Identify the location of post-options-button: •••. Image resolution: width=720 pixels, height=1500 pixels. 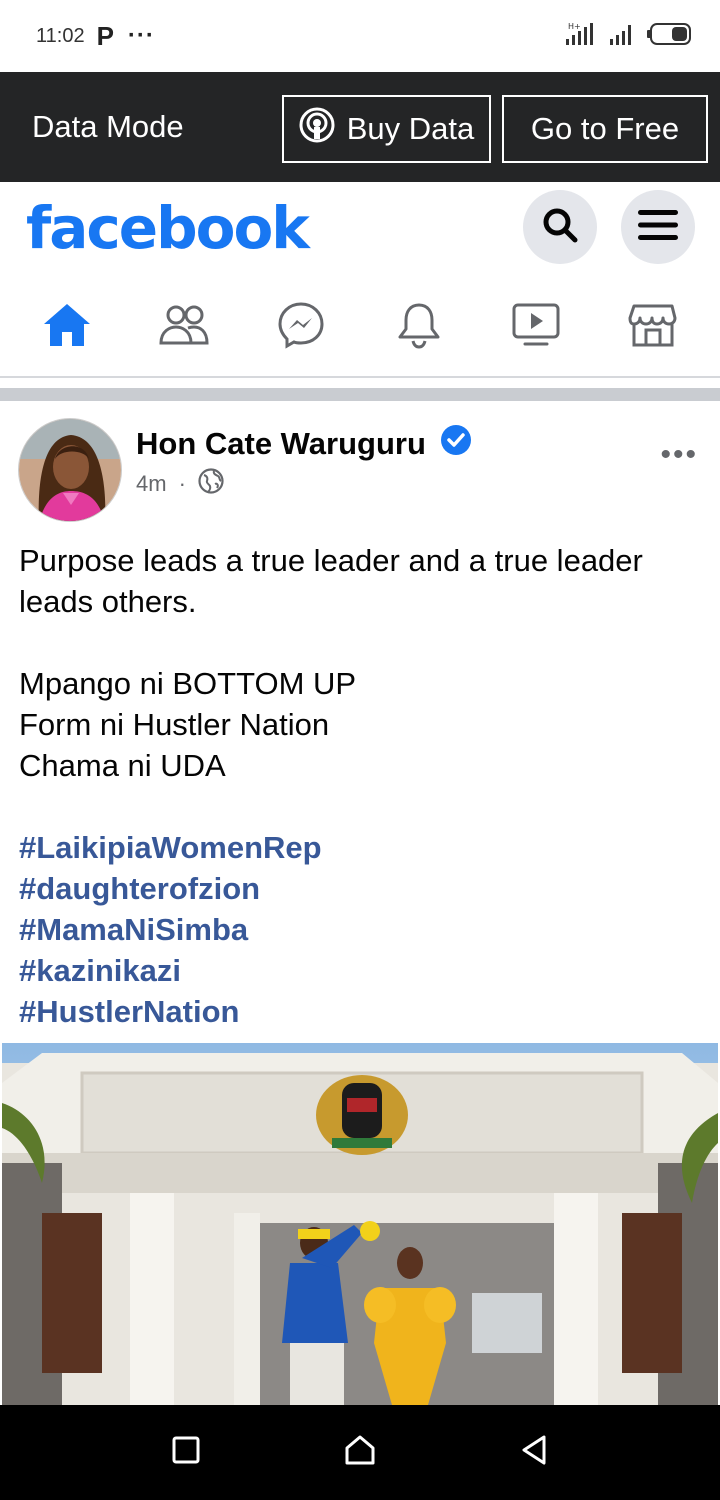
(679, 455).